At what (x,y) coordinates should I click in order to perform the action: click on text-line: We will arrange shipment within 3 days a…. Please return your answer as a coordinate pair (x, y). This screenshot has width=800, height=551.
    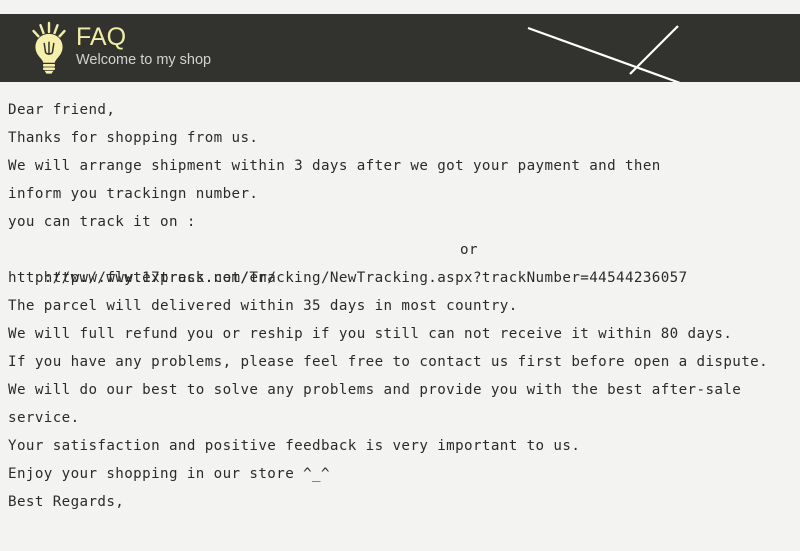
    Looking at the image, I should click on (334, 166).